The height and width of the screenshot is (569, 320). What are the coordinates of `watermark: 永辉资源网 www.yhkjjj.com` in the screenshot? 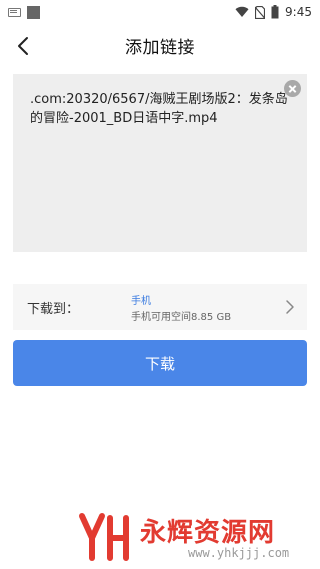 It's located at (196, 537).